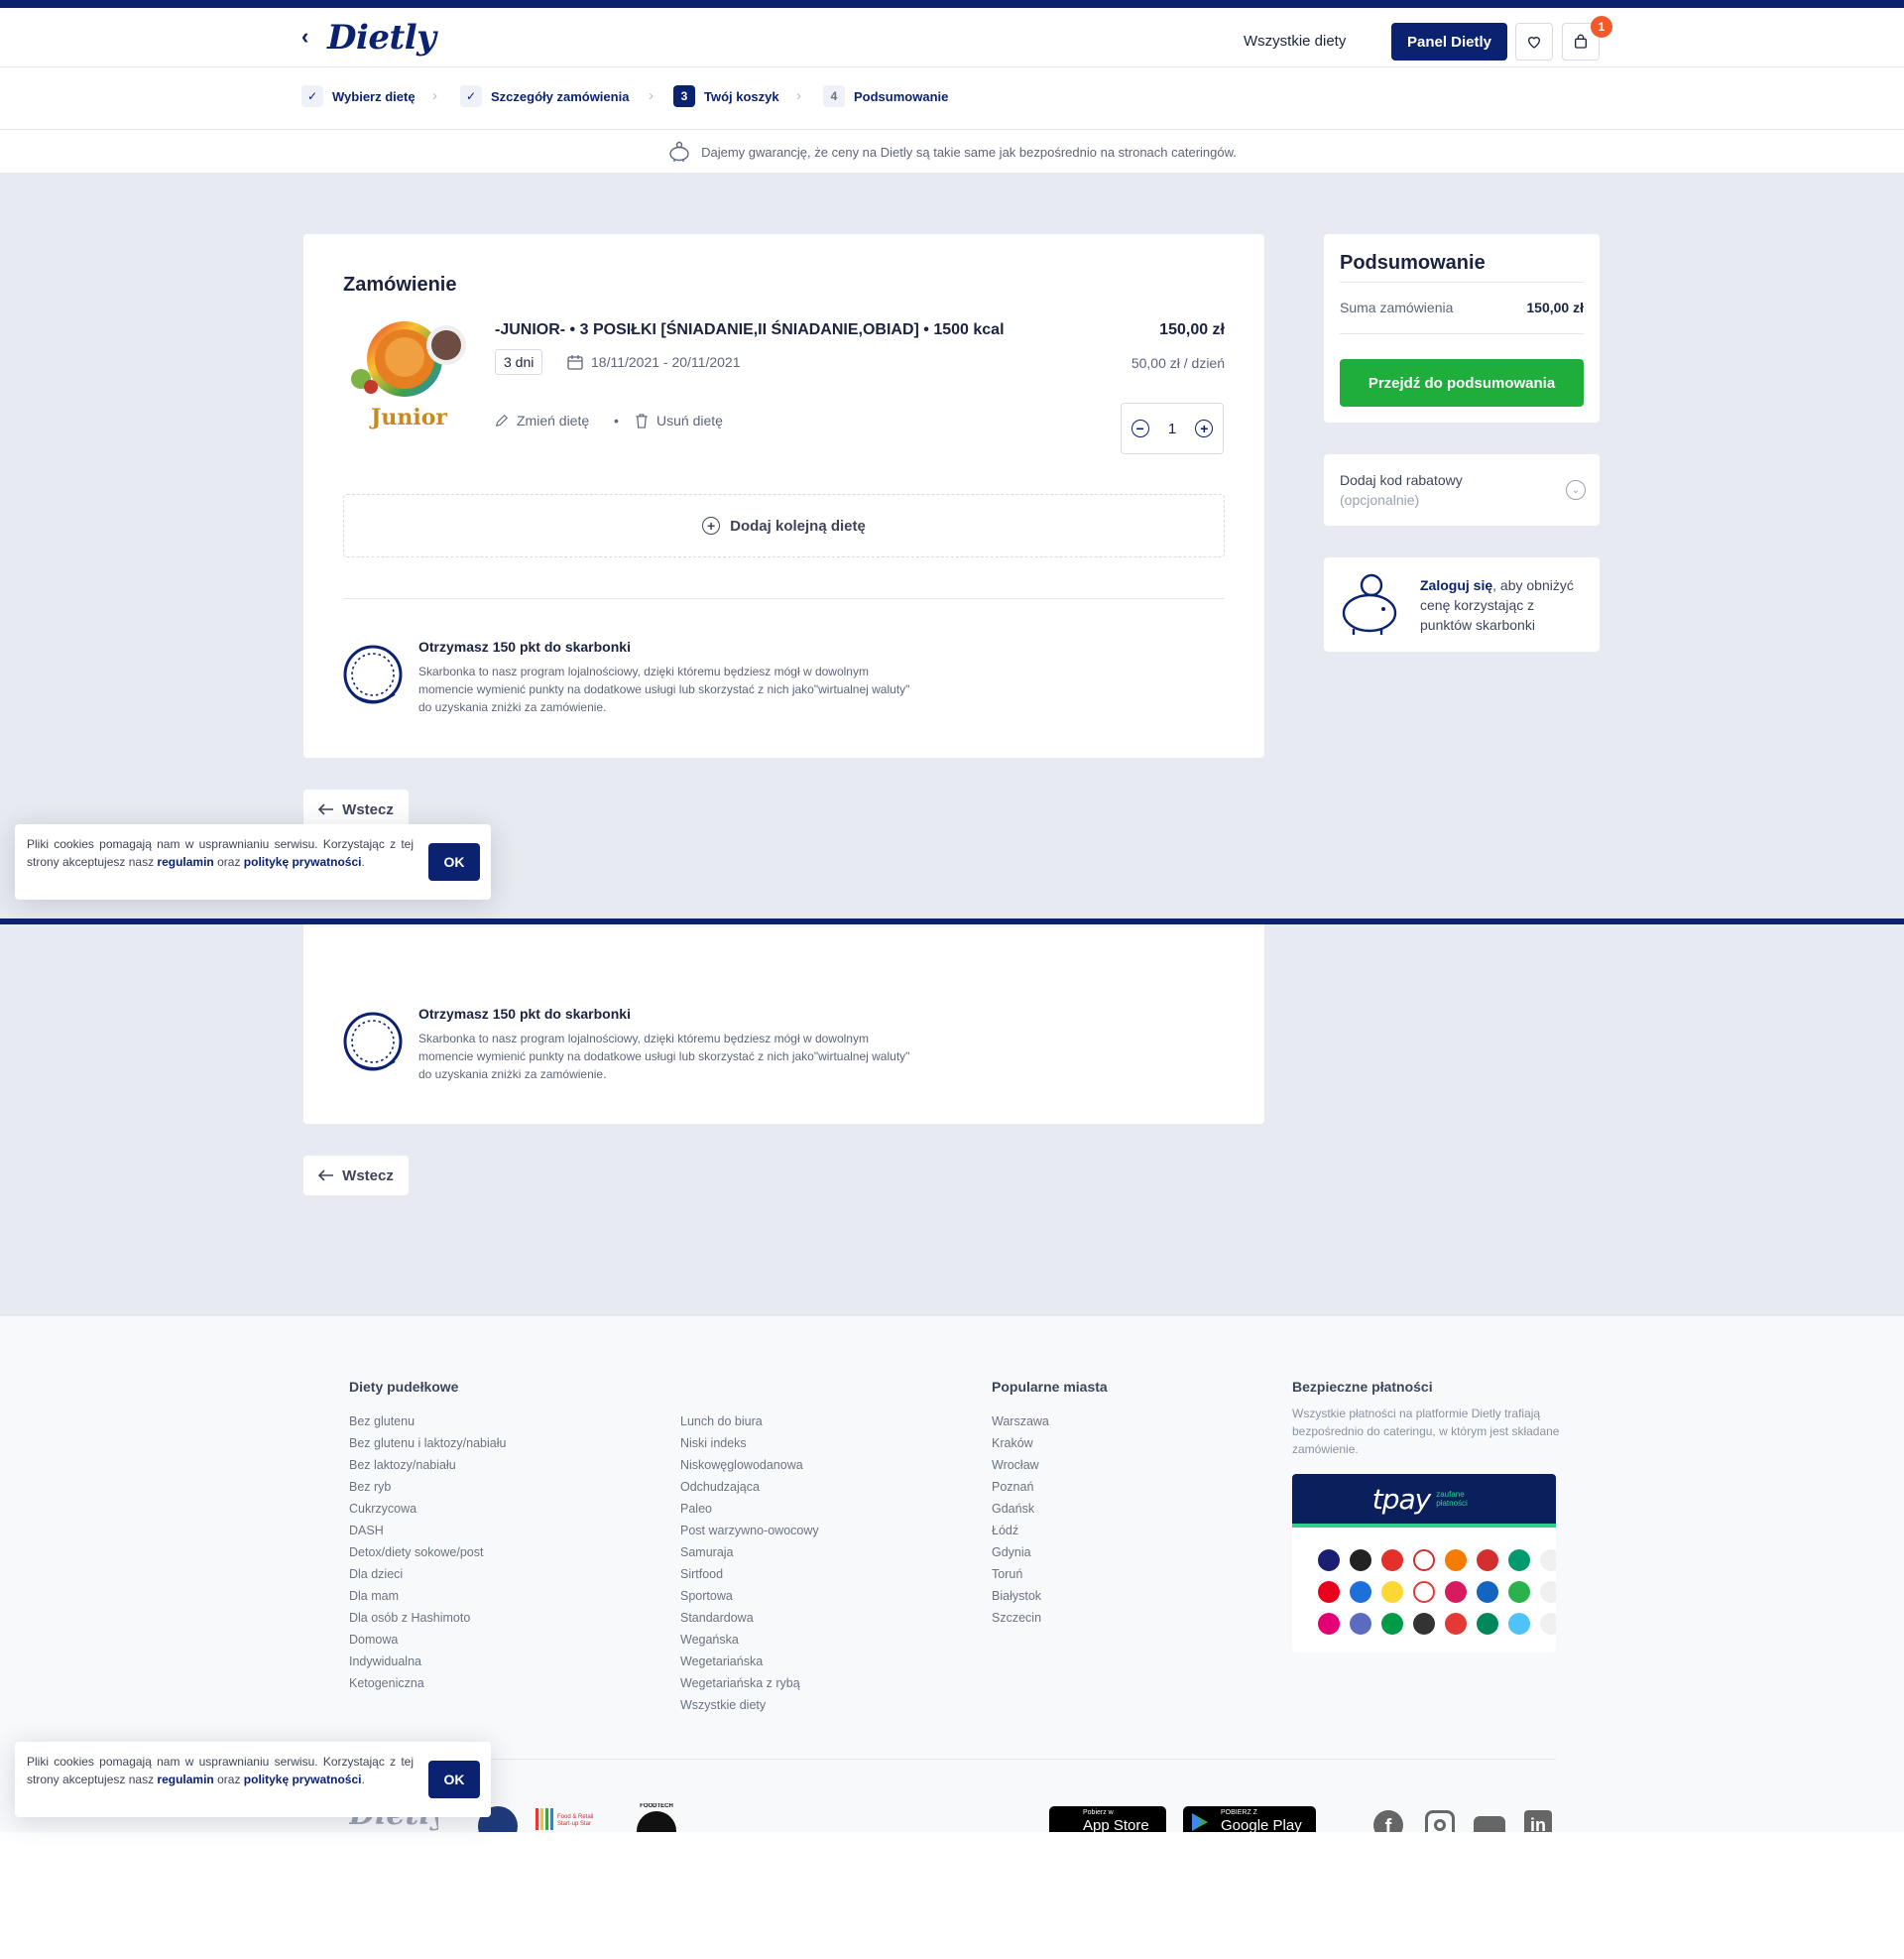  Describe the element at coordinates (326, 1175) in the screenshot. I see `arrow-left-icon` at that location.